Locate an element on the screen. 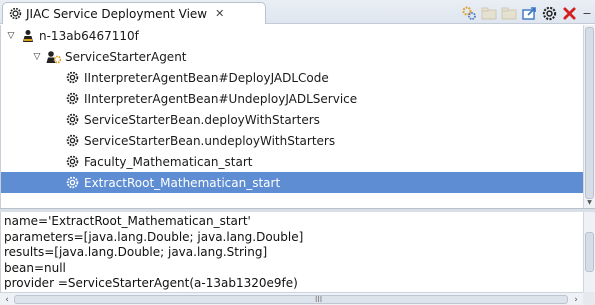  view-tab-bar: JIAC Service Deployment View ✕ − is located at coordinates (297, 12).